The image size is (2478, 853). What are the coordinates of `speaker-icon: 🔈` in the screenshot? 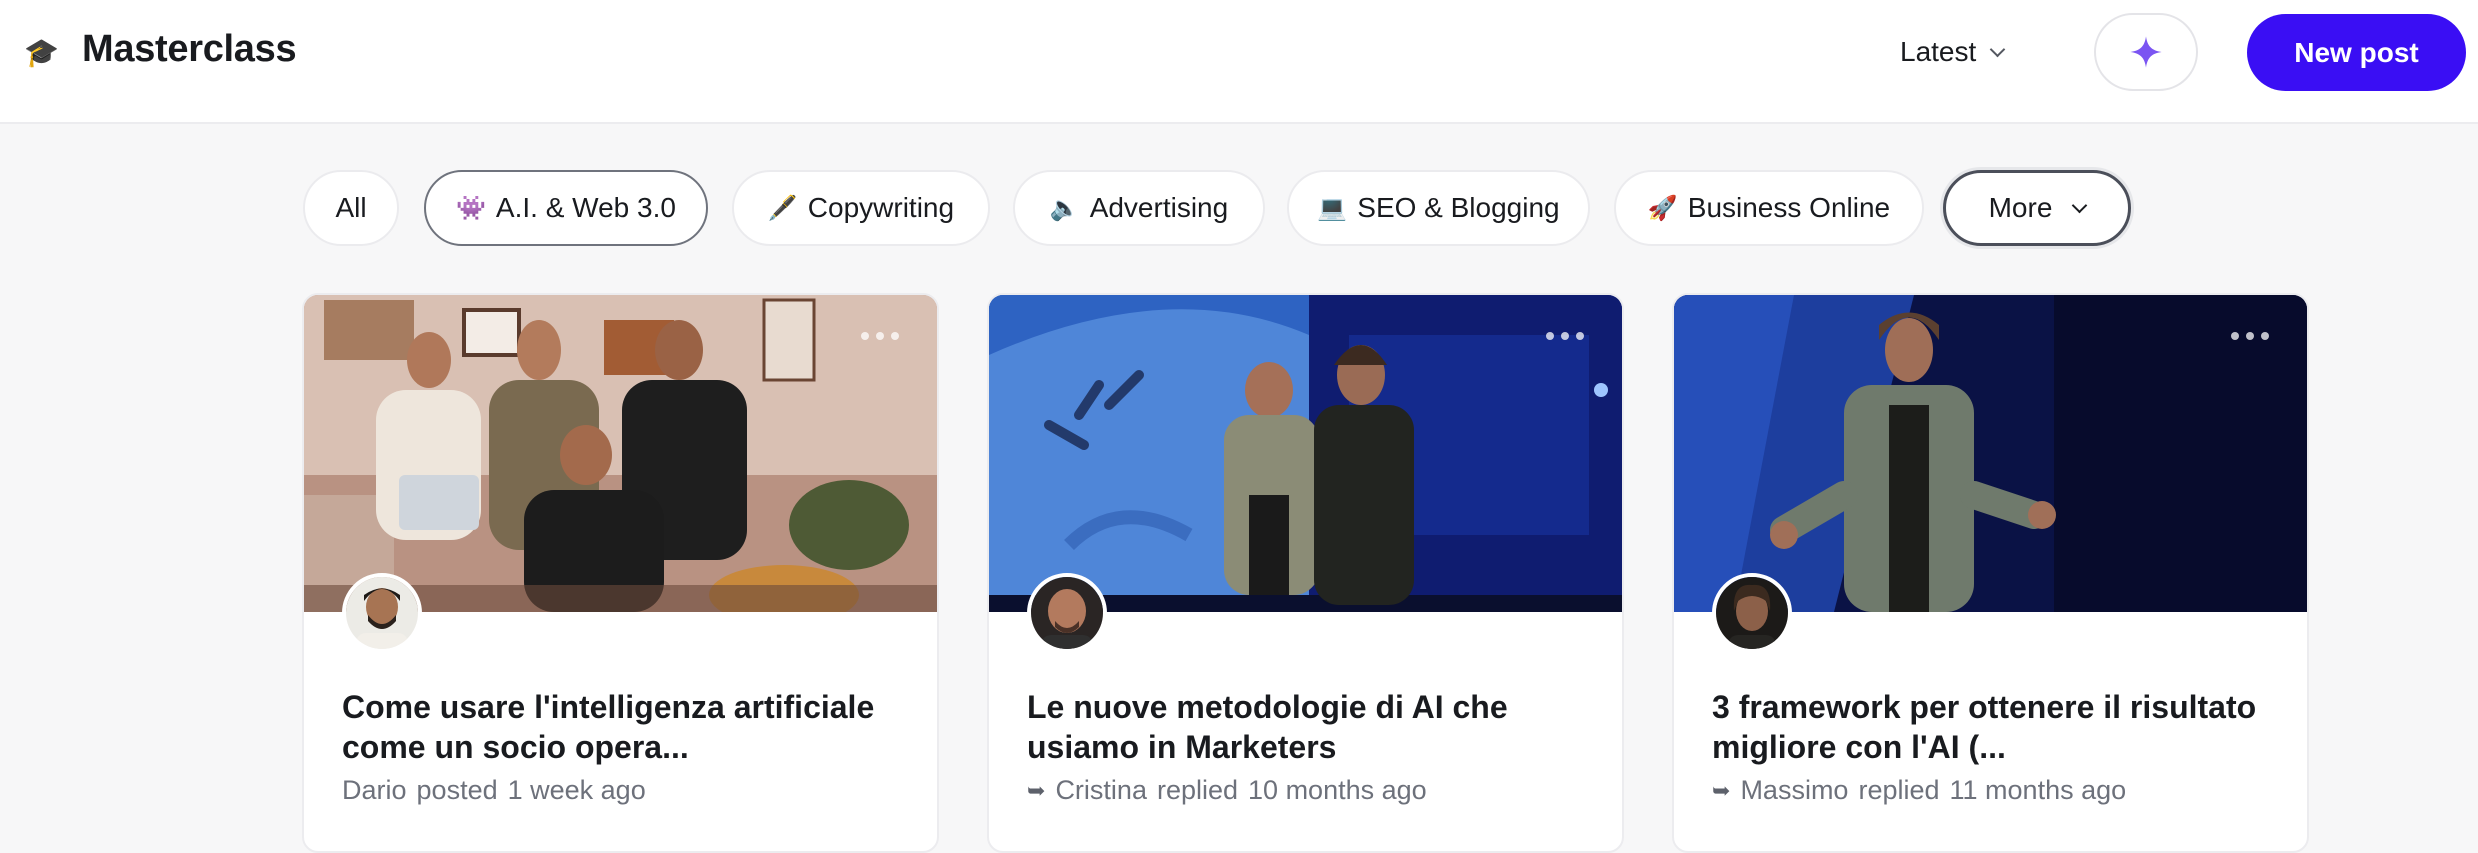 It's located at (1064, 208).